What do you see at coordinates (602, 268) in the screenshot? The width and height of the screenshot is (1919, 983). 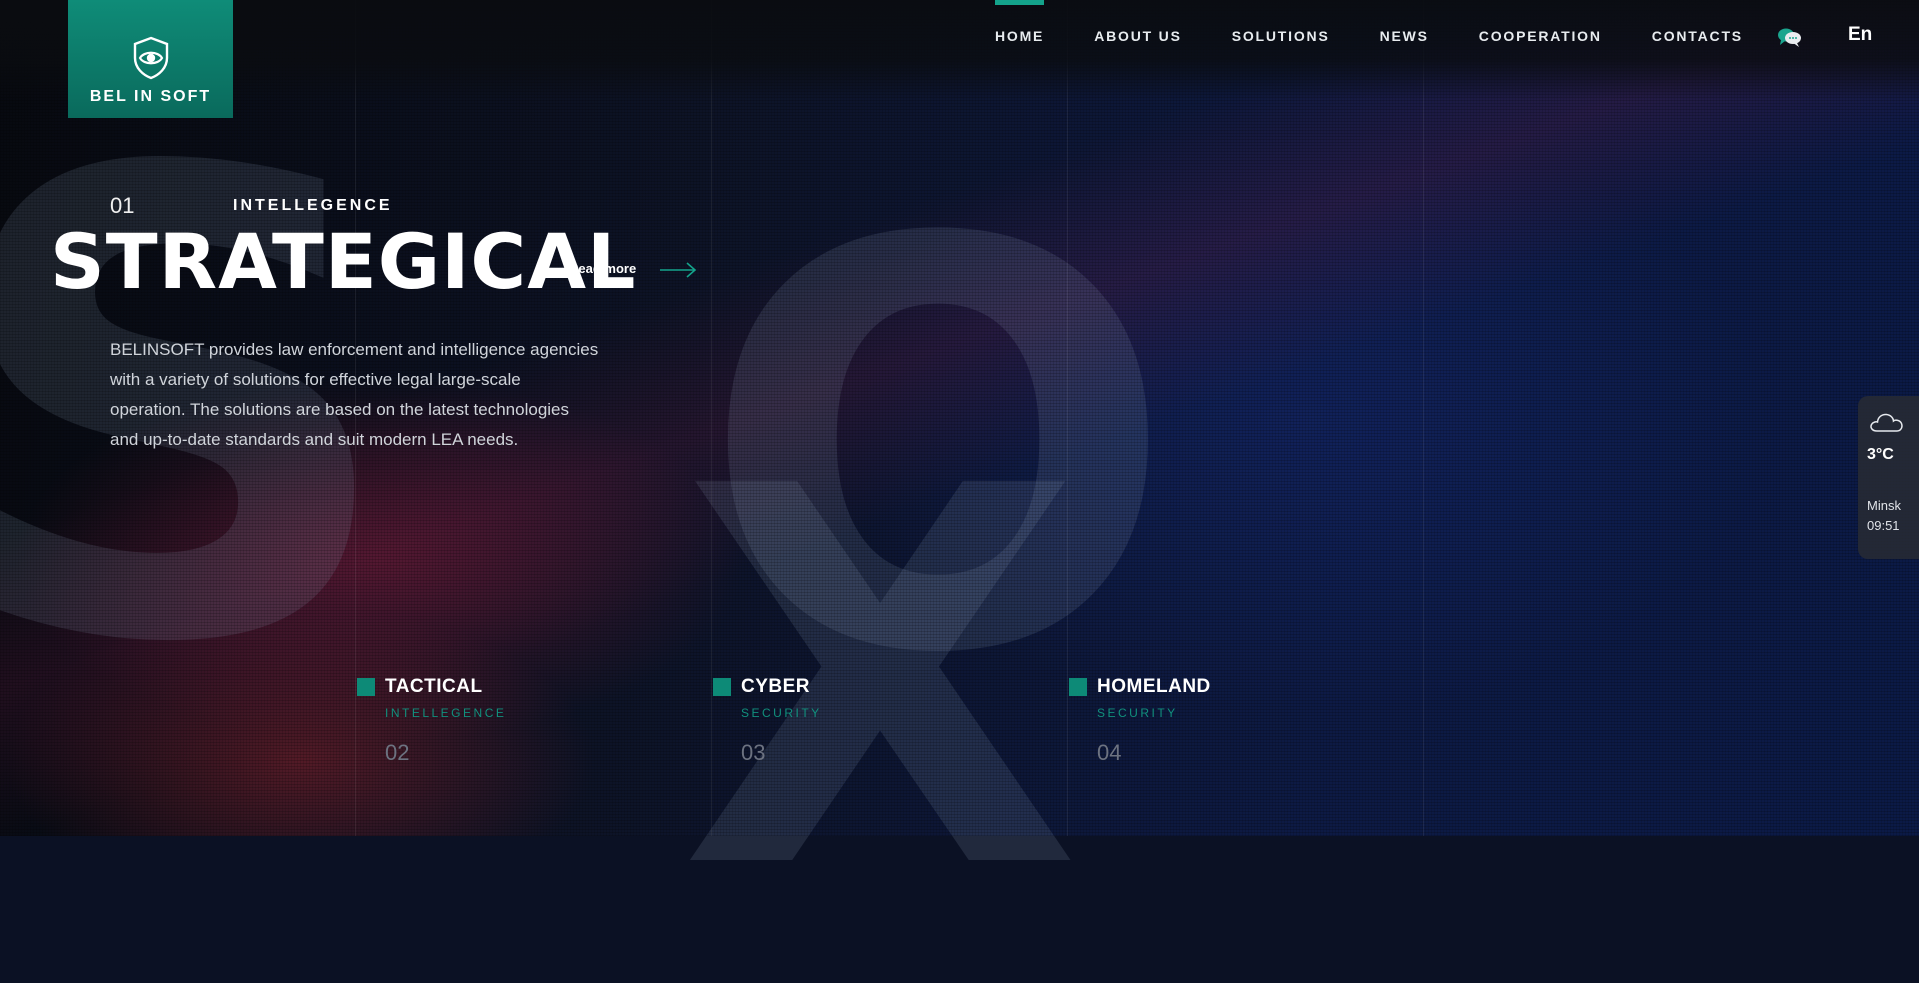 I see `read-more-link: Read more` at bounding box center [602, 268].